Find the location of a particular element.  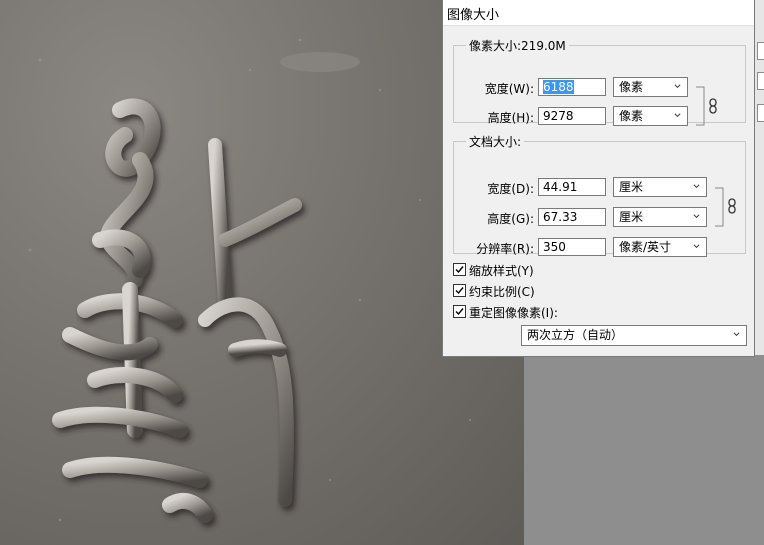

resample-method-value: 两次立方（自动） is located at coordinates (575, 335).